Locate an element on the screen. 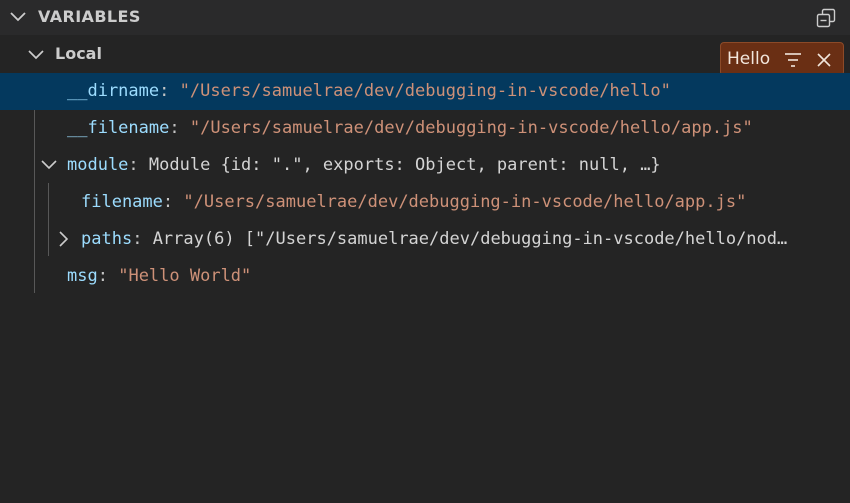 This screenshot has width=850, height=503. collapse-all-icon is located at coordinates (826, 18).